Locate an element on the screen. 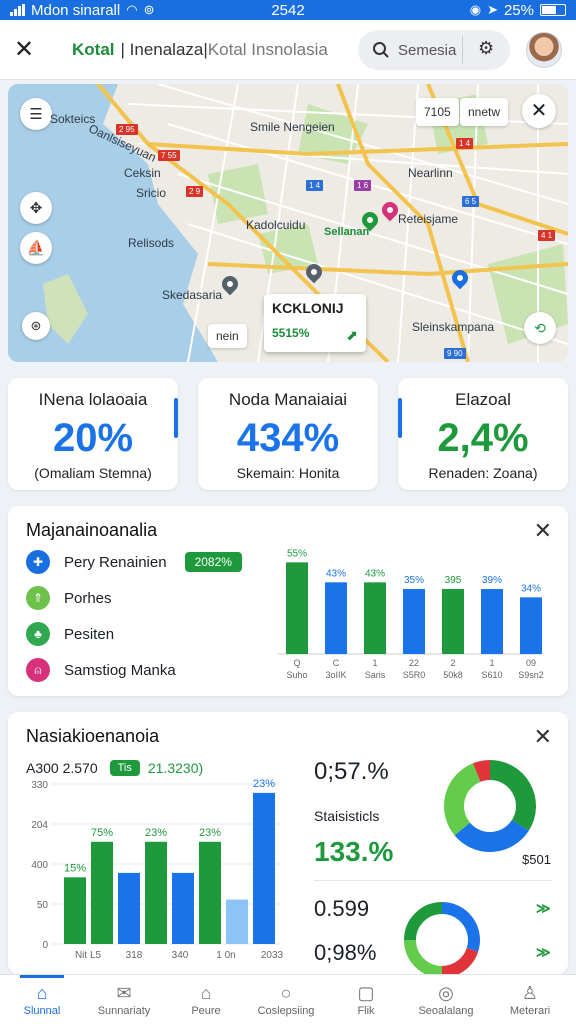  layers-icon: ✥ is located at coordinates (36, 208).